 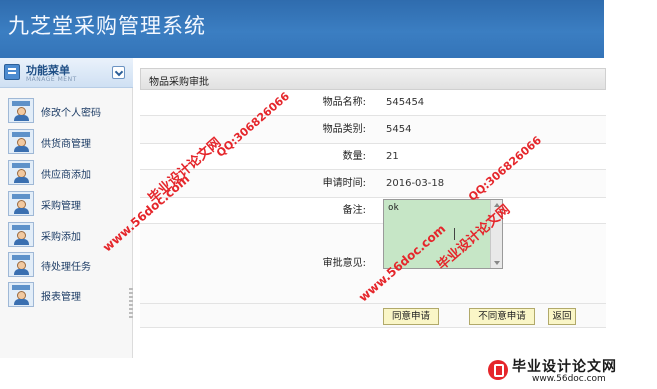 I want to click on sidebar-resize-handle, so click(x=131, y=303).